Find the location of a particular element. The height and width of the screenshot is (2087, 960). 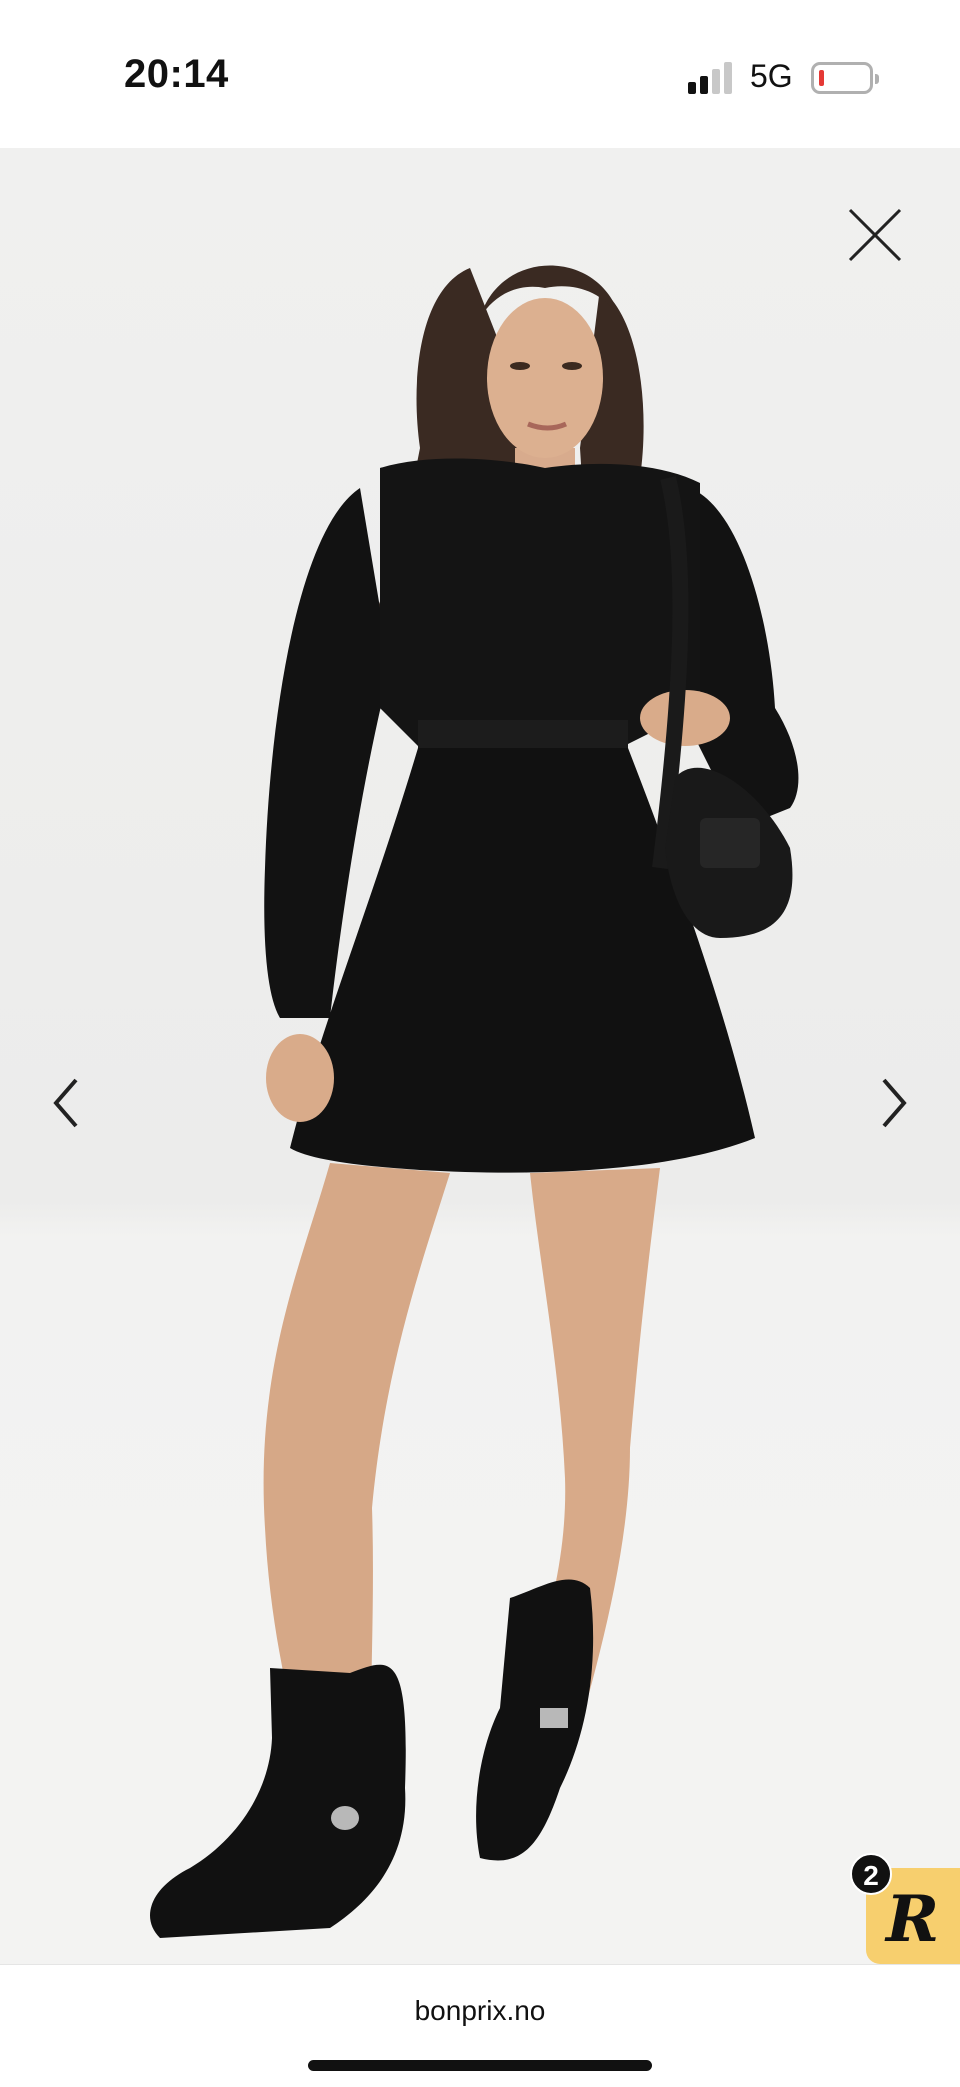

battery-level is located at coordinates (821, 78).